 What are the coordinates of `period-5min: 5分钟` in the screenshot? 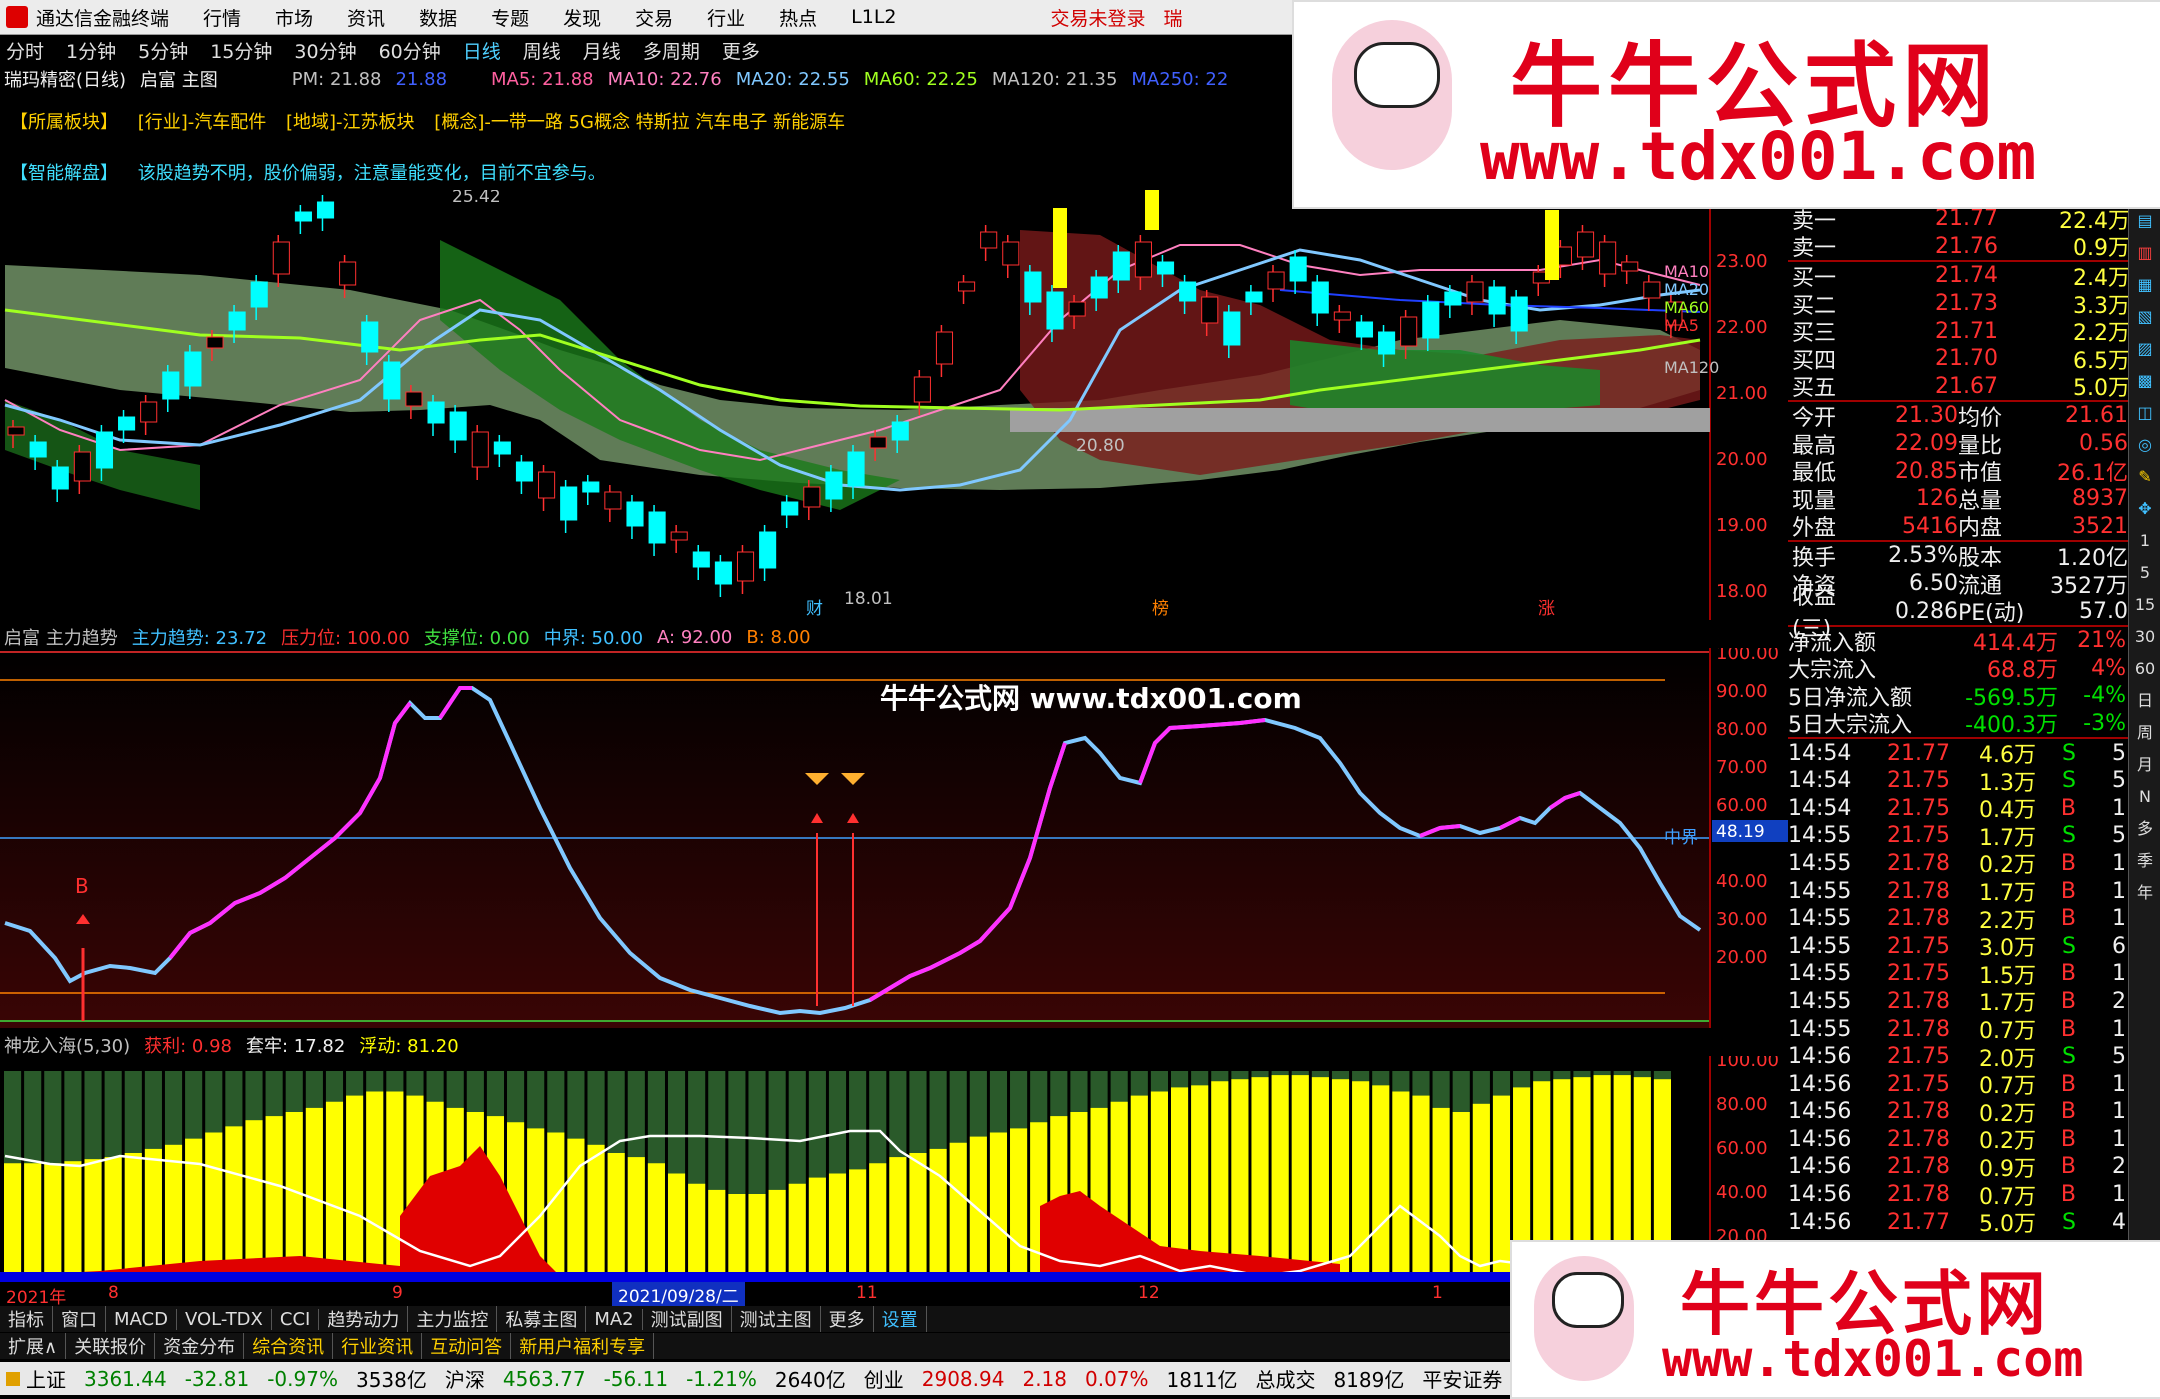 It's located at (163, 50).